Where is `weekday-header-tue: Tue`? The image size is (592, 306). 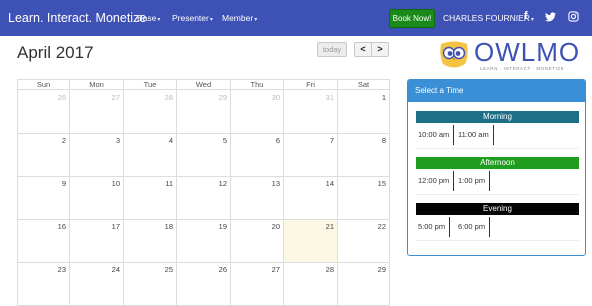
weekday-header-tue: Tue is located at coordinates (150, 85).